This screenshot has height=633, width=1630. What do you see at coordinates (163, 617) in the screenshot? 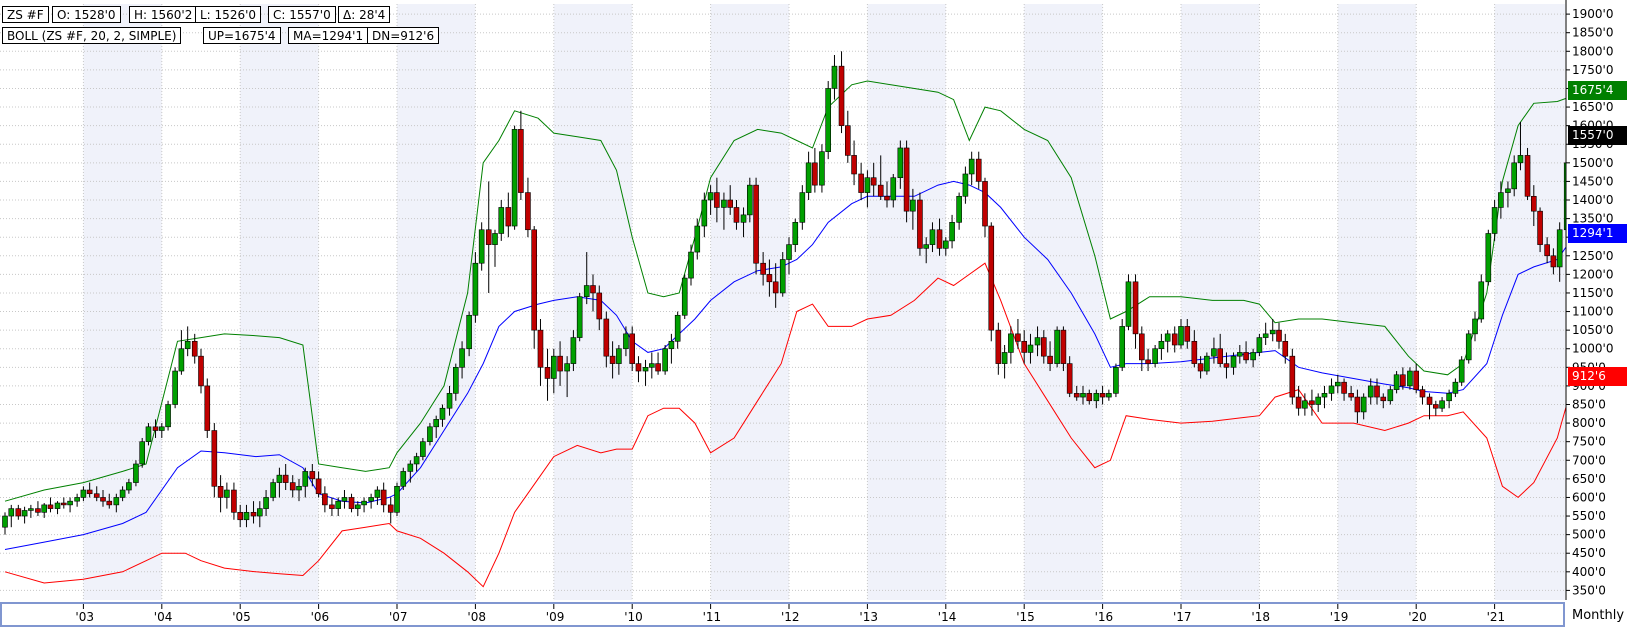
I see `x-tick-label: '04` at bounding box center [163, 617].